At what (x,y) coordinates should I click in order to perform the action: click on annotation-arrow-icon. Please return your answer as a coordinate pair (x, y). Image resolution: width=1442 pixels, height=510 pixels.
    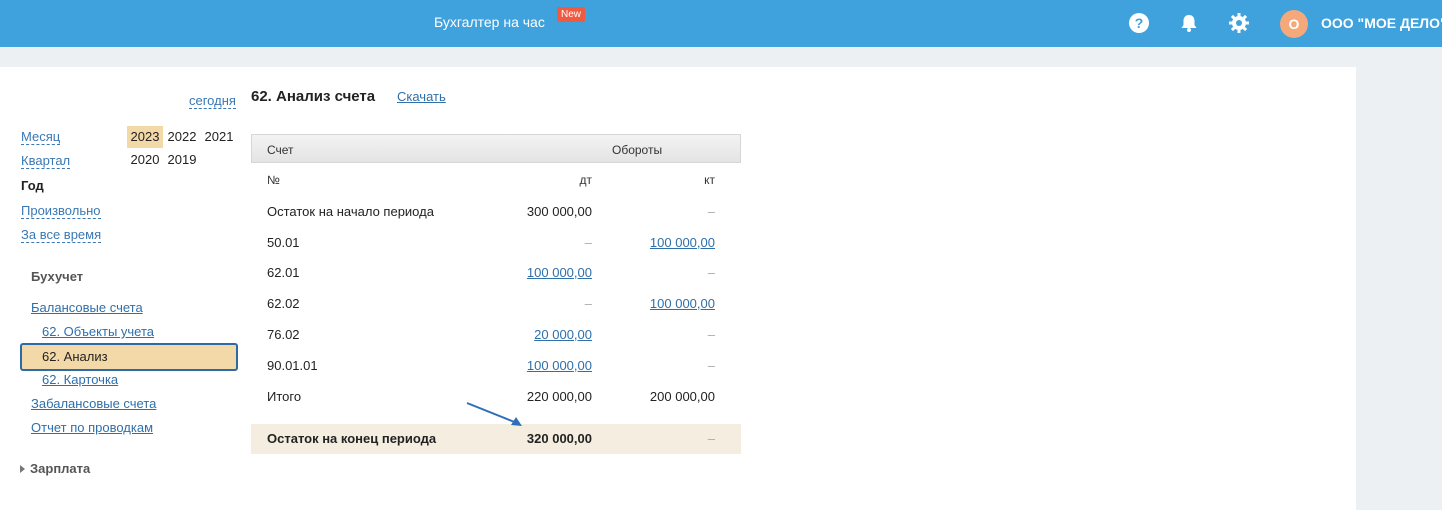
    Looking at the image, I should click on (494, 414).